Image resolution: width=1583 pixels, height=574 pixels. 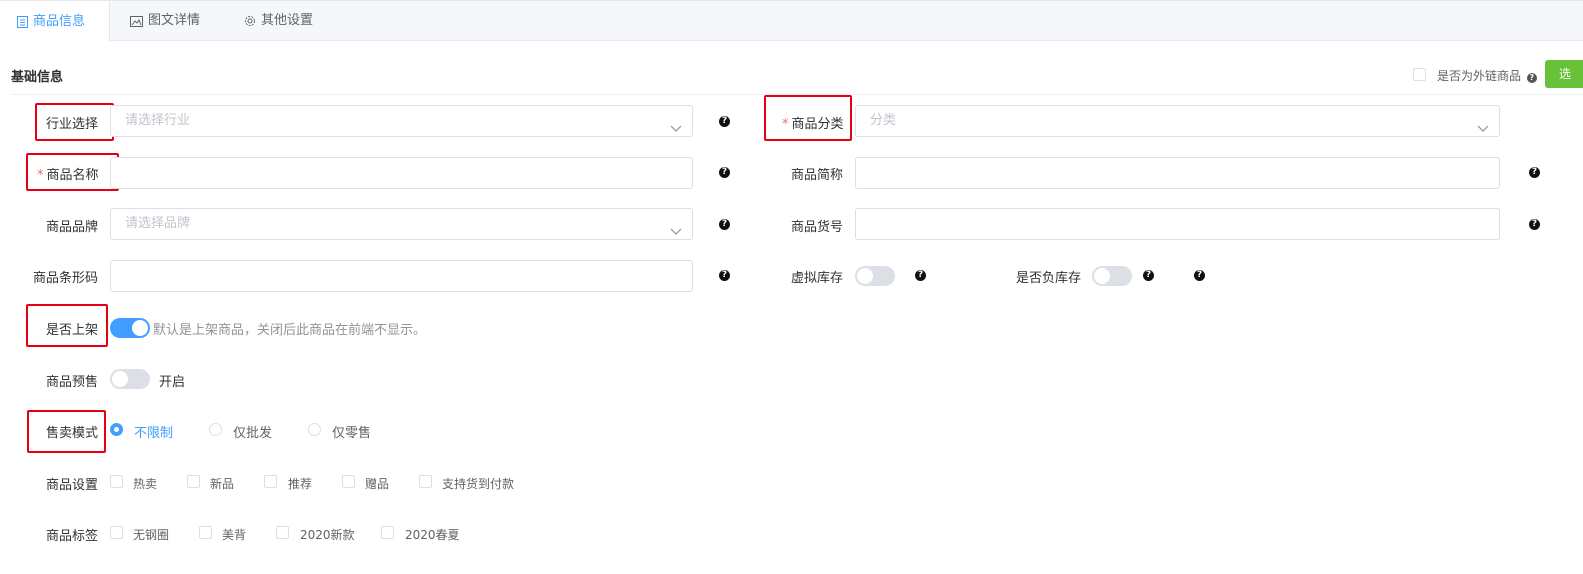 I want to click on checkbox-gift, so click(x=348, y=481).